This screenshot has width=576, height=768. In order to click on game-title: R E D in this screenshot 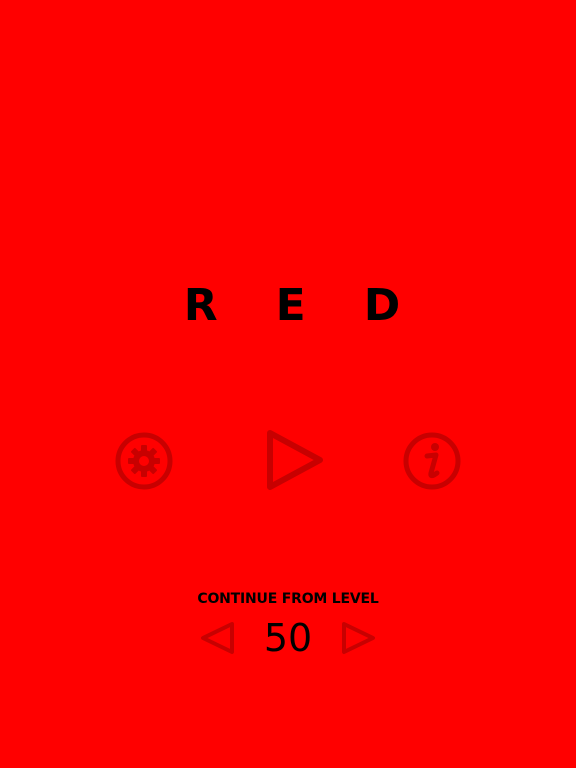, I will do `click(288, 306)`.